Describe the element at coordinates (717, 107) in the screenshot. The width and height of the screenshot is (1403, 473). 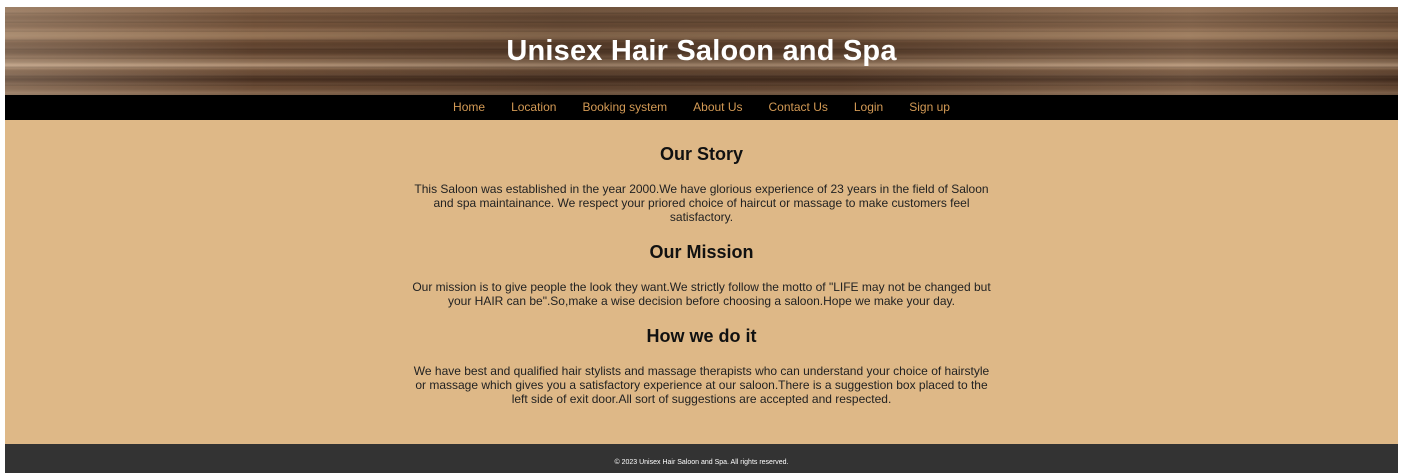
I see `nav-link-about-us: About Us` at that location.